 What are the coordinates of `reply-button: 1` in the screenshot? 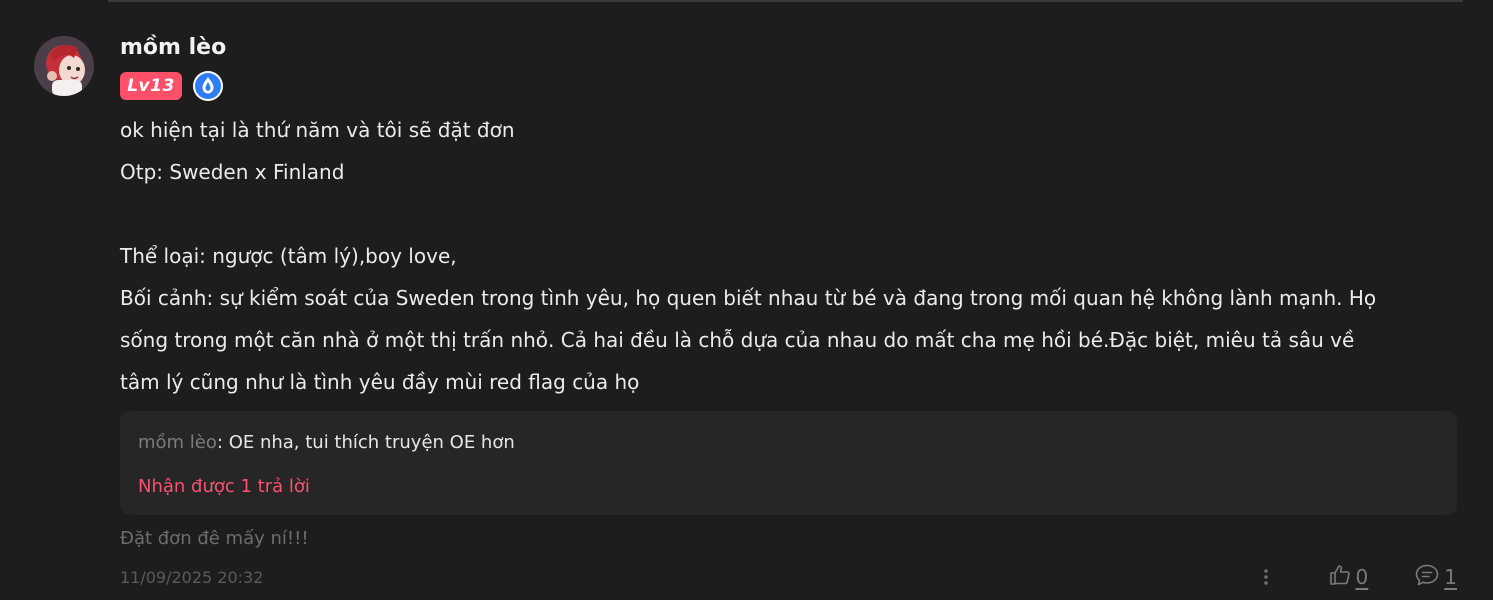 It's located at (1435, 577).